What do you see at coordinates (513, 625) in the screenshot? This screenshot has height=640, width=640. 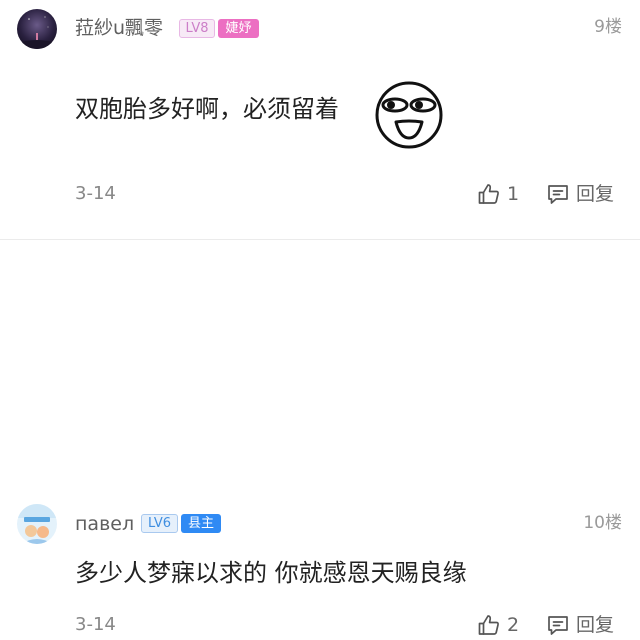 I see `like-count: 2` at bounding box center [513, 625].